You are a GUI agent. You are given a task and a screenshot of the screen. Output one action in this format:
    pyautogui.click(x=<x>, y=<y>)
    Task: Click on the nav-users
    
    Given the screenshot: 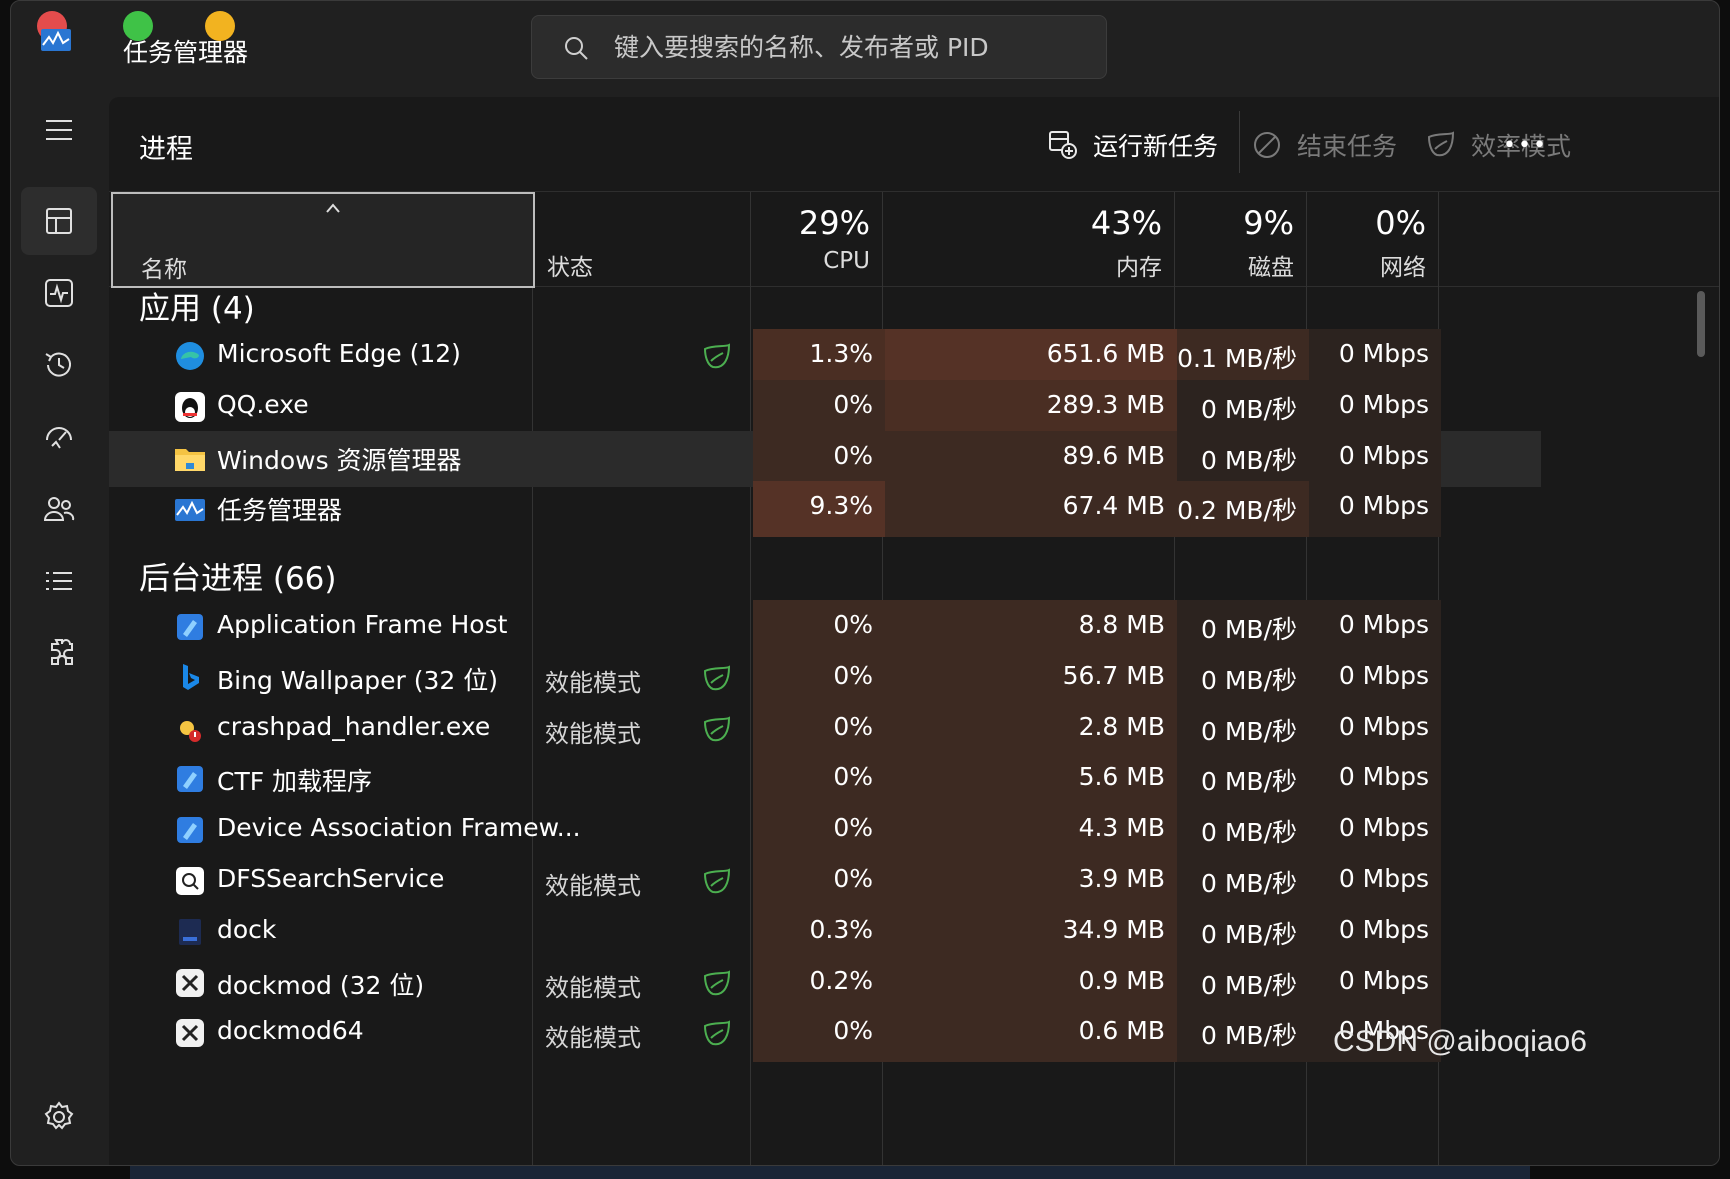 What is the action you would take?
    pyautogui.click(x=59, y=509)
    